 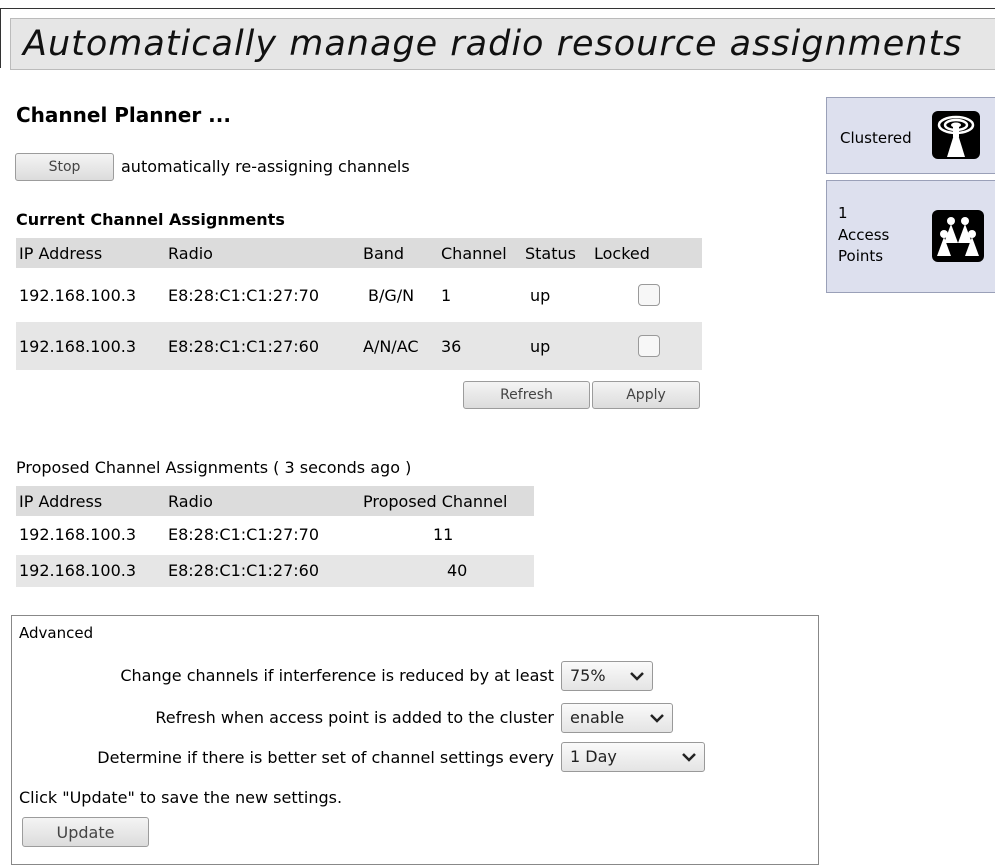 I want to click on row-band: A/N/AC, so click(x=391, y=346).